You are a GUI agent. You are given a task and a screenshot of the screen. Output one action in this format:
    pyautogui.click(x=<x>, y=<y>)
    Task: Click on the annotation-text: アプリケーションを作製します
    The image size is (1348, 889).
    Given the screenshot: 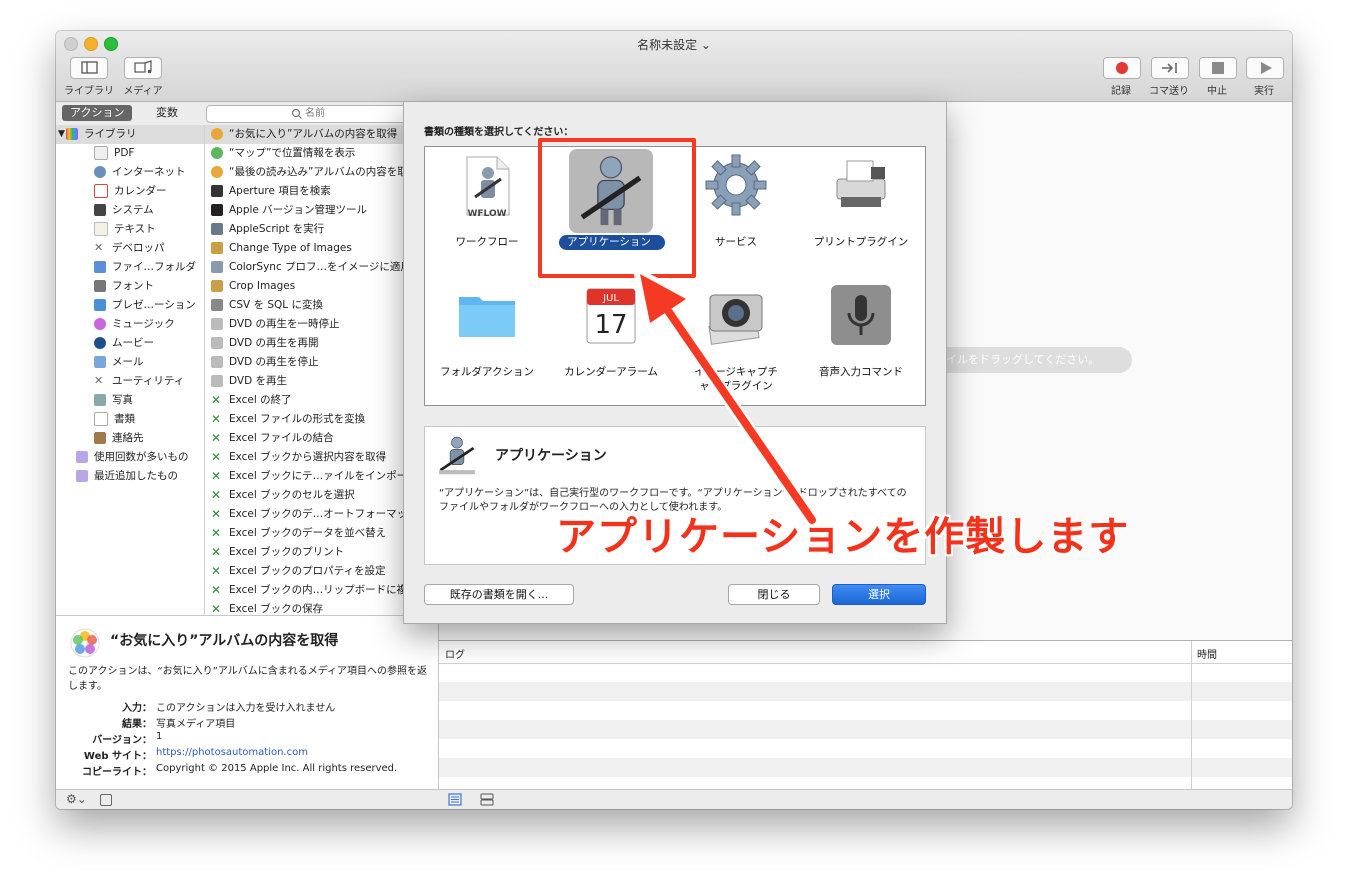 What is the action you would take?
    pyautogui.click(x=843, y=537)
    